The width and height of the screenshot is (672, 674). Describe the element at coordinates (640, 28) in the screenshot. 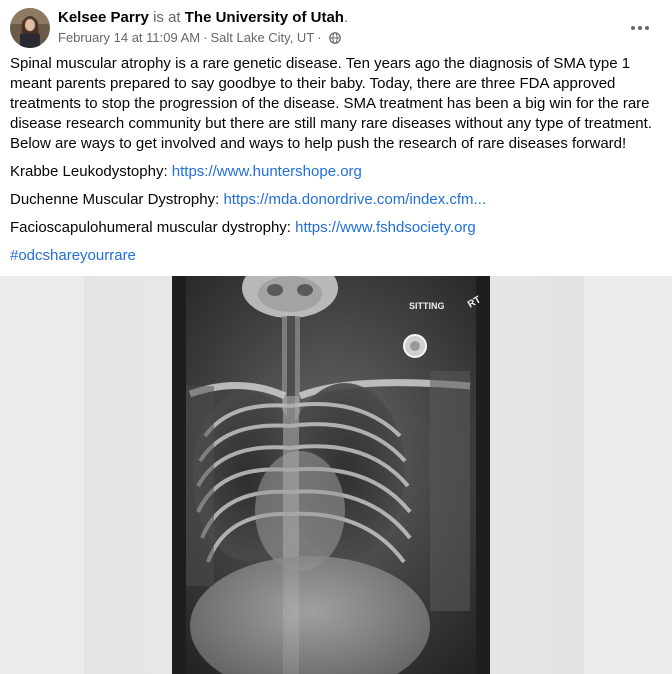

I see `more-options-icon` at that location.